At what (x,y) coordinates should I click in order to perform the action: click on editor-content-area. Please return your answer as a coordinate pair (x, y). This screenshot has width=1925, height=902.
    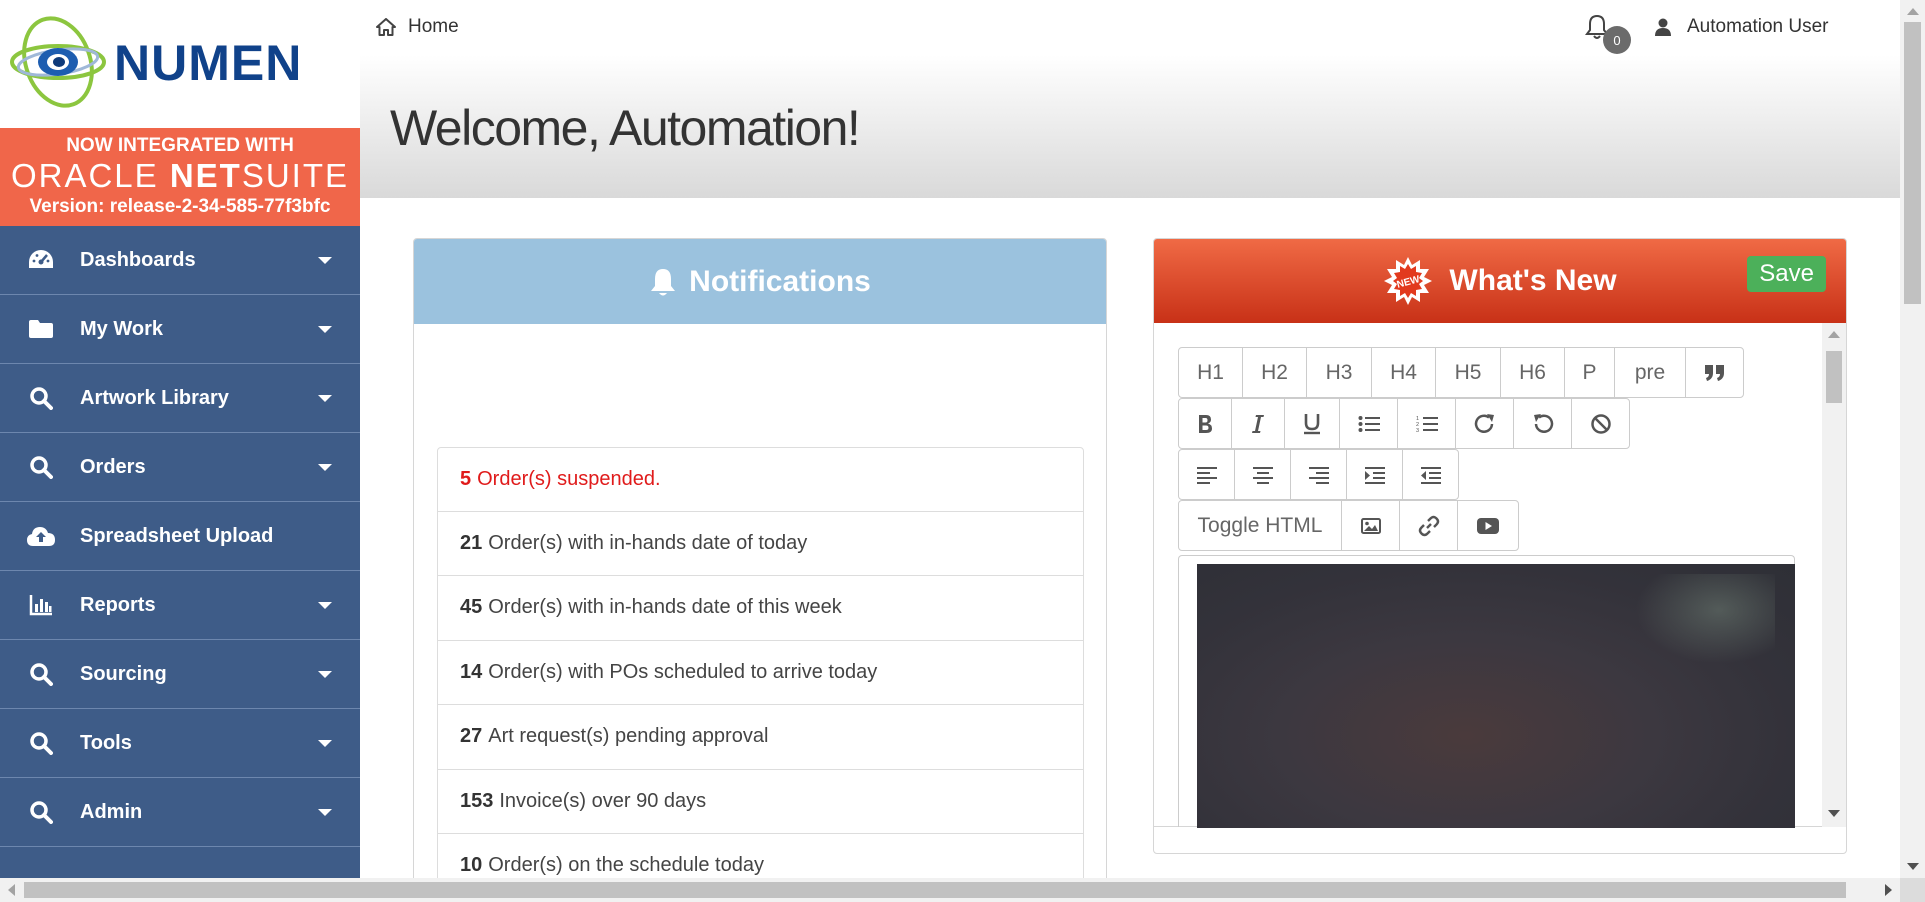
    Looking at the image, I should click on (1486, 691).